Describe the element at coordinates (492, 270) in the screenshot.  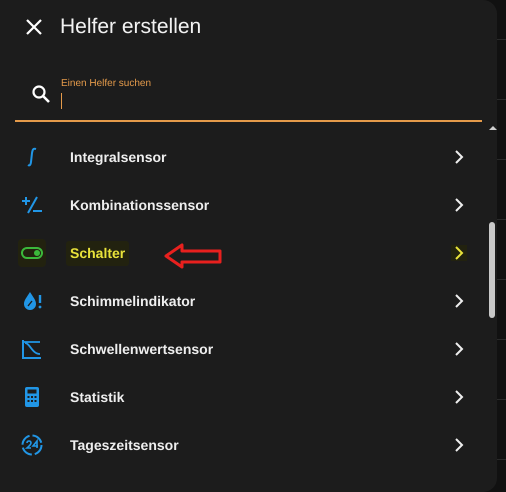
I see `scrollbar-thumb` at that location.